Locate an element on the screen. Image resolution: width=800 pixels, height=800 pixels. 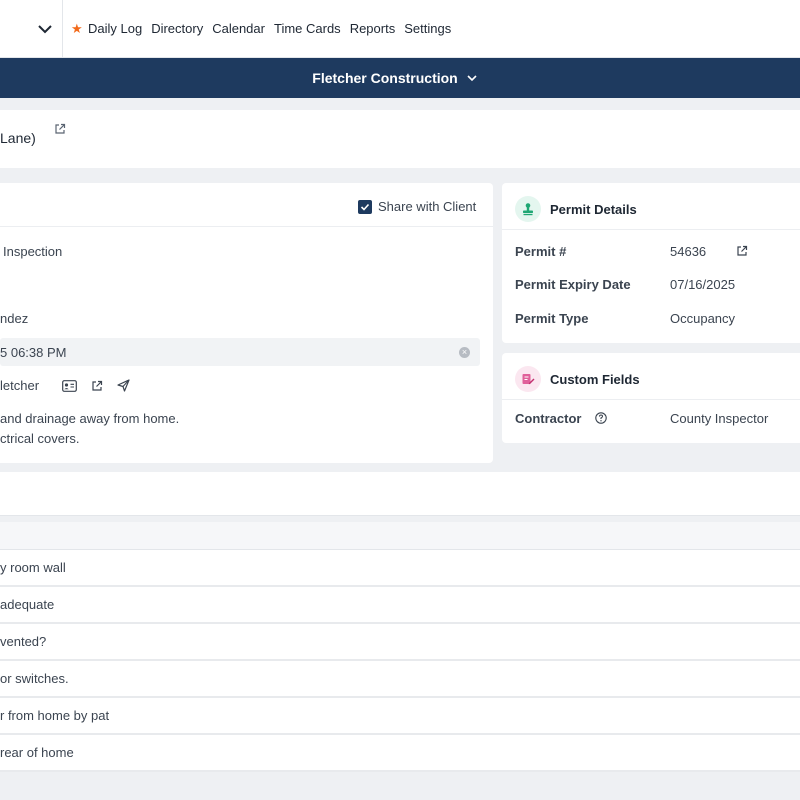
edit-document-icon is located at coordinates (528, 379).